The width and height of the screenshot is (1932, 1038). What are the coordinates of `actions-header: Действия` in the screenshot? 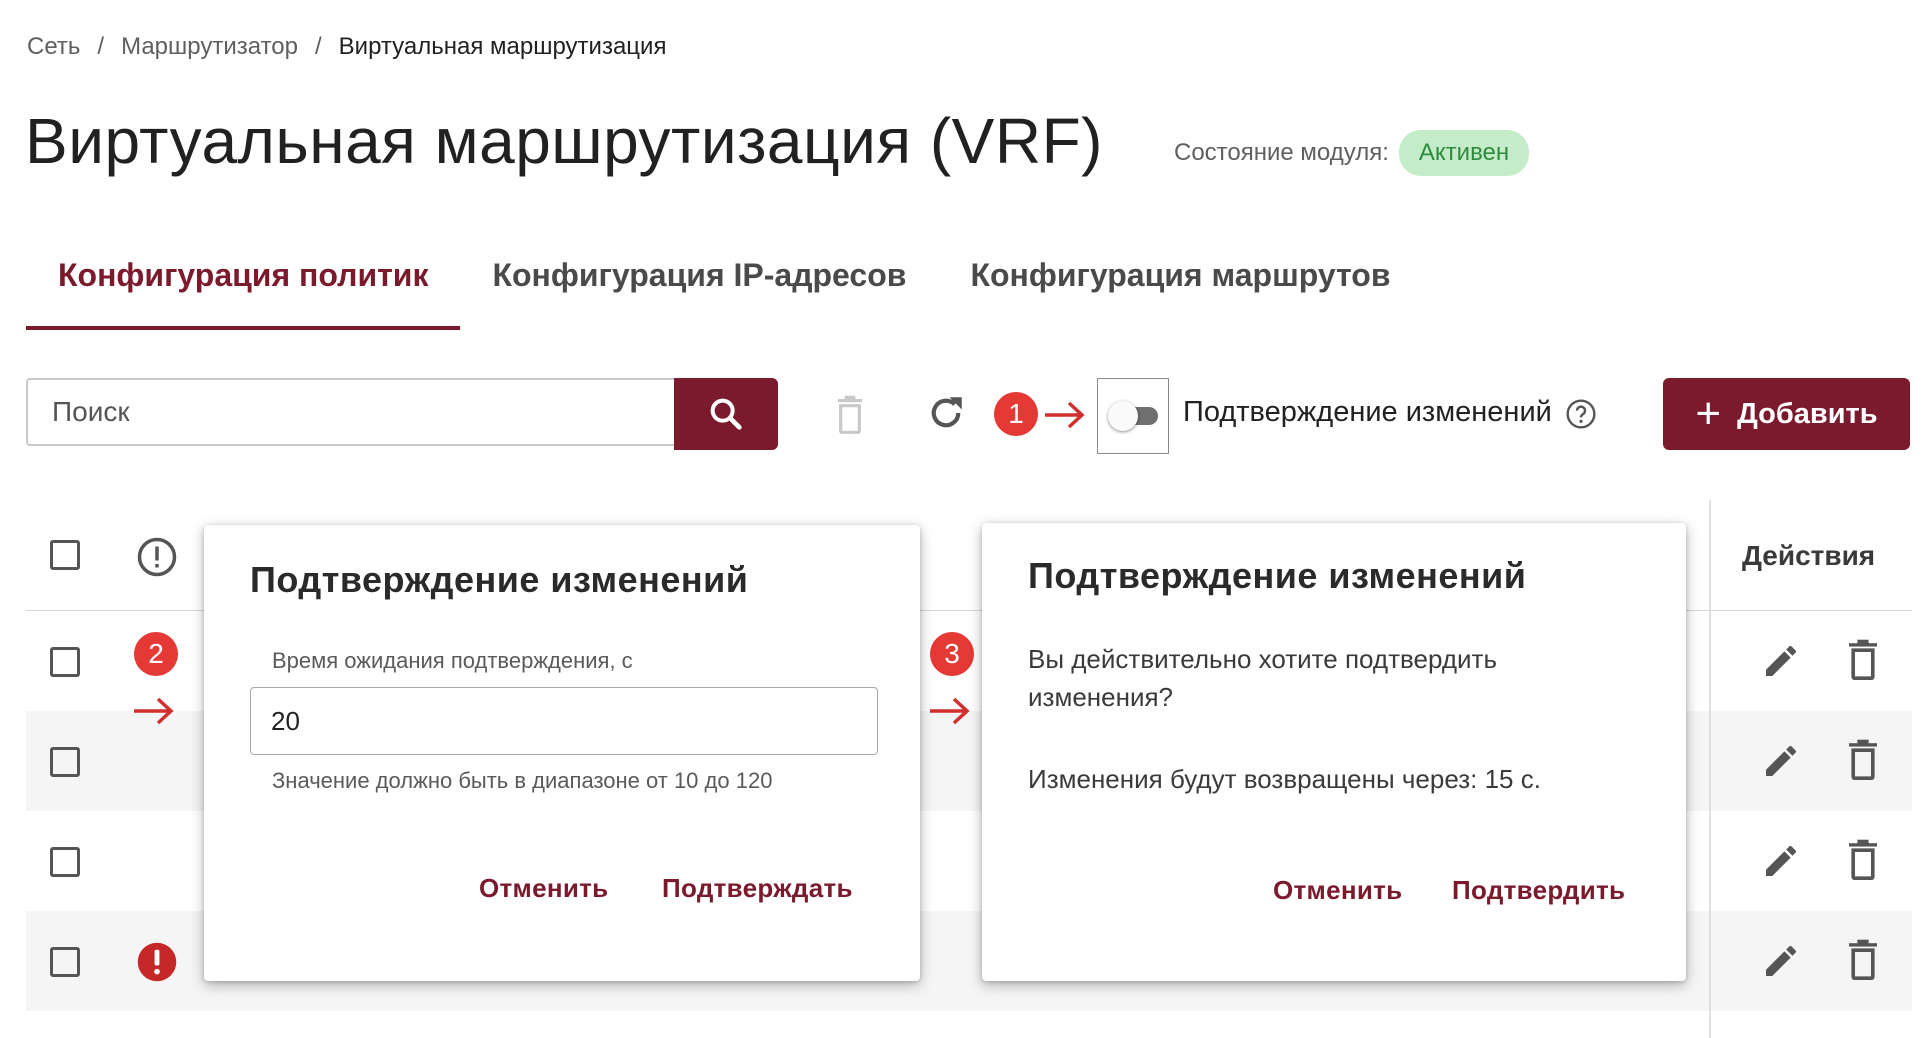 It's located at (1809, 555).